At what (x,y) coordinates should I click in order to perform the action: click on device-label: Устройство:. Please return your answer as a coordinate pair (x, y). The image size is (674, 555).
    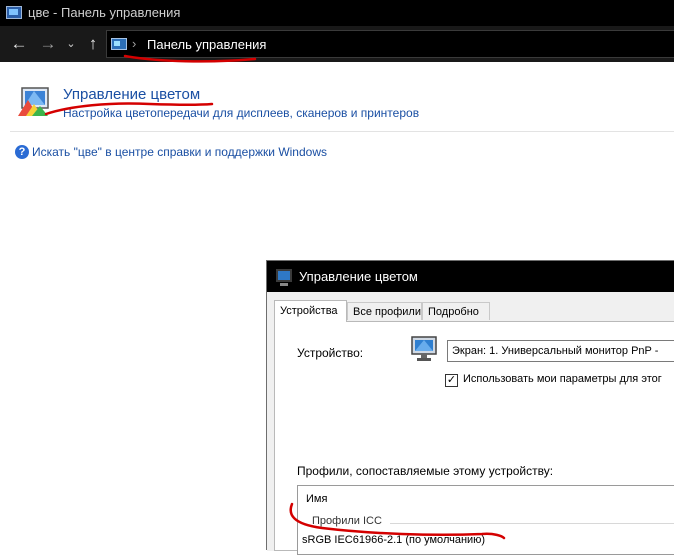
    Looking at the image, I should click on (330, 353).